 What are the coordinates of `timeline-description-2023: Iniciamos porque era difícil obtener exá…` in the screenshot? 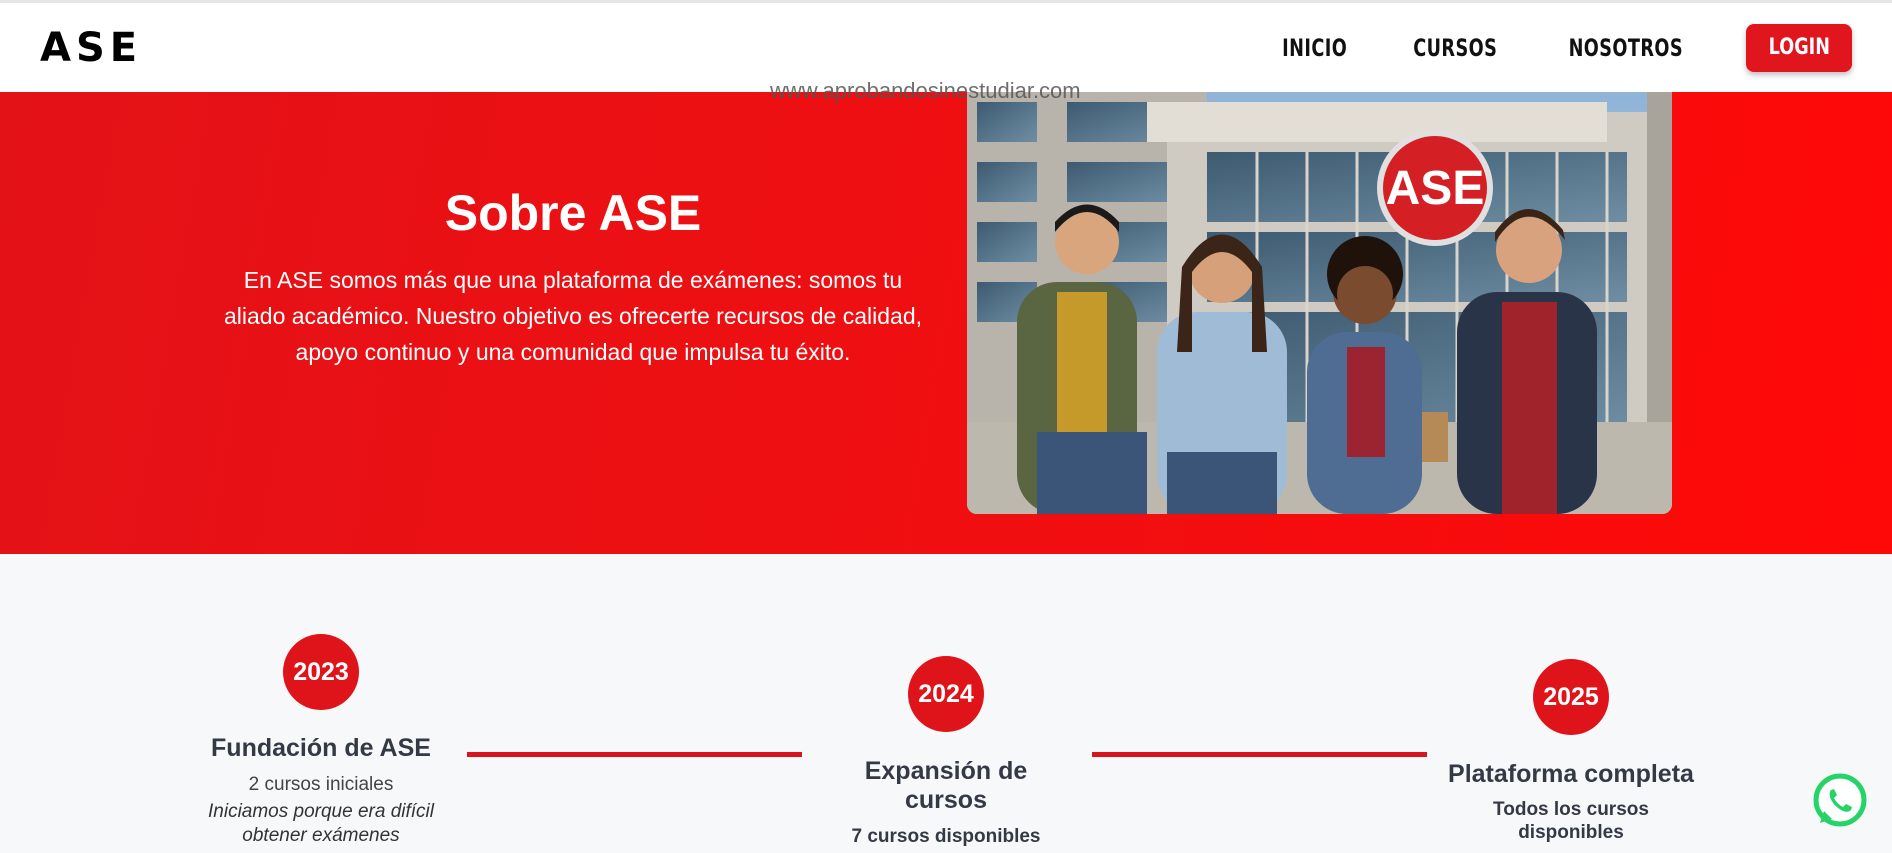 It's located at (321, 823).